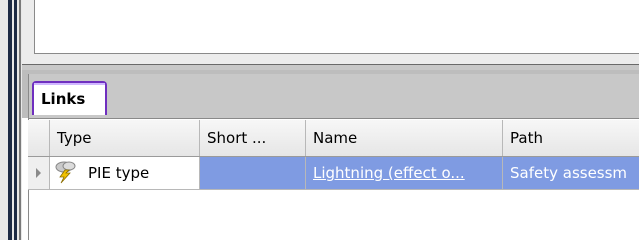 The image size is (639, 240). Describe the element at coordinates (20, 120) in the screenshot. I see `frame-border-grey` at that location.